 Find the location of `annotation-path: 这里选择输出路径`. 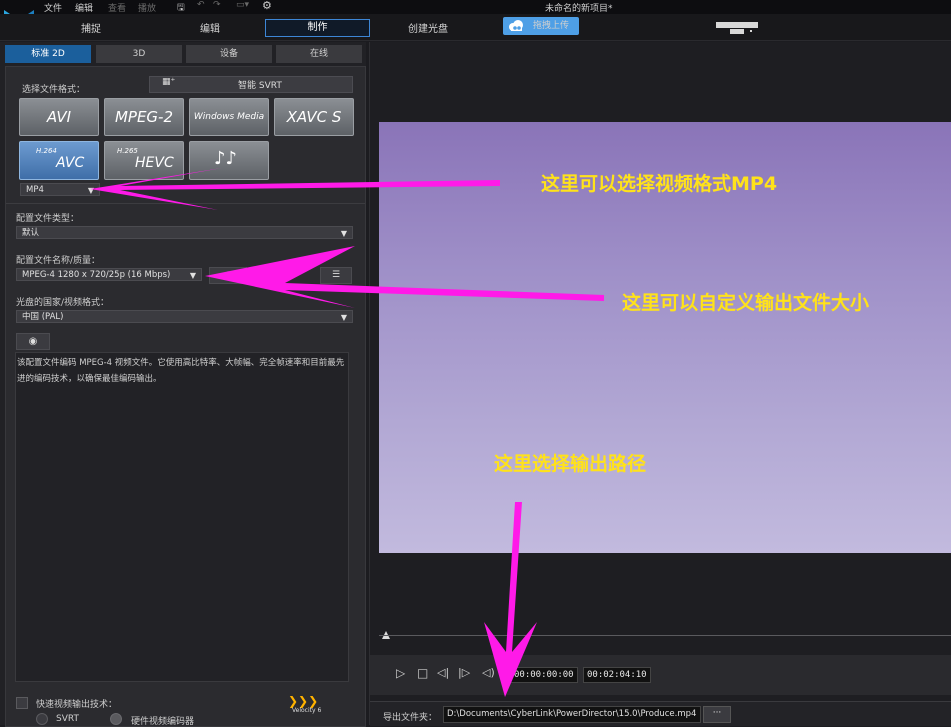

annotation-path: 这里选择输出路径 is located at coordinates (570, 464).